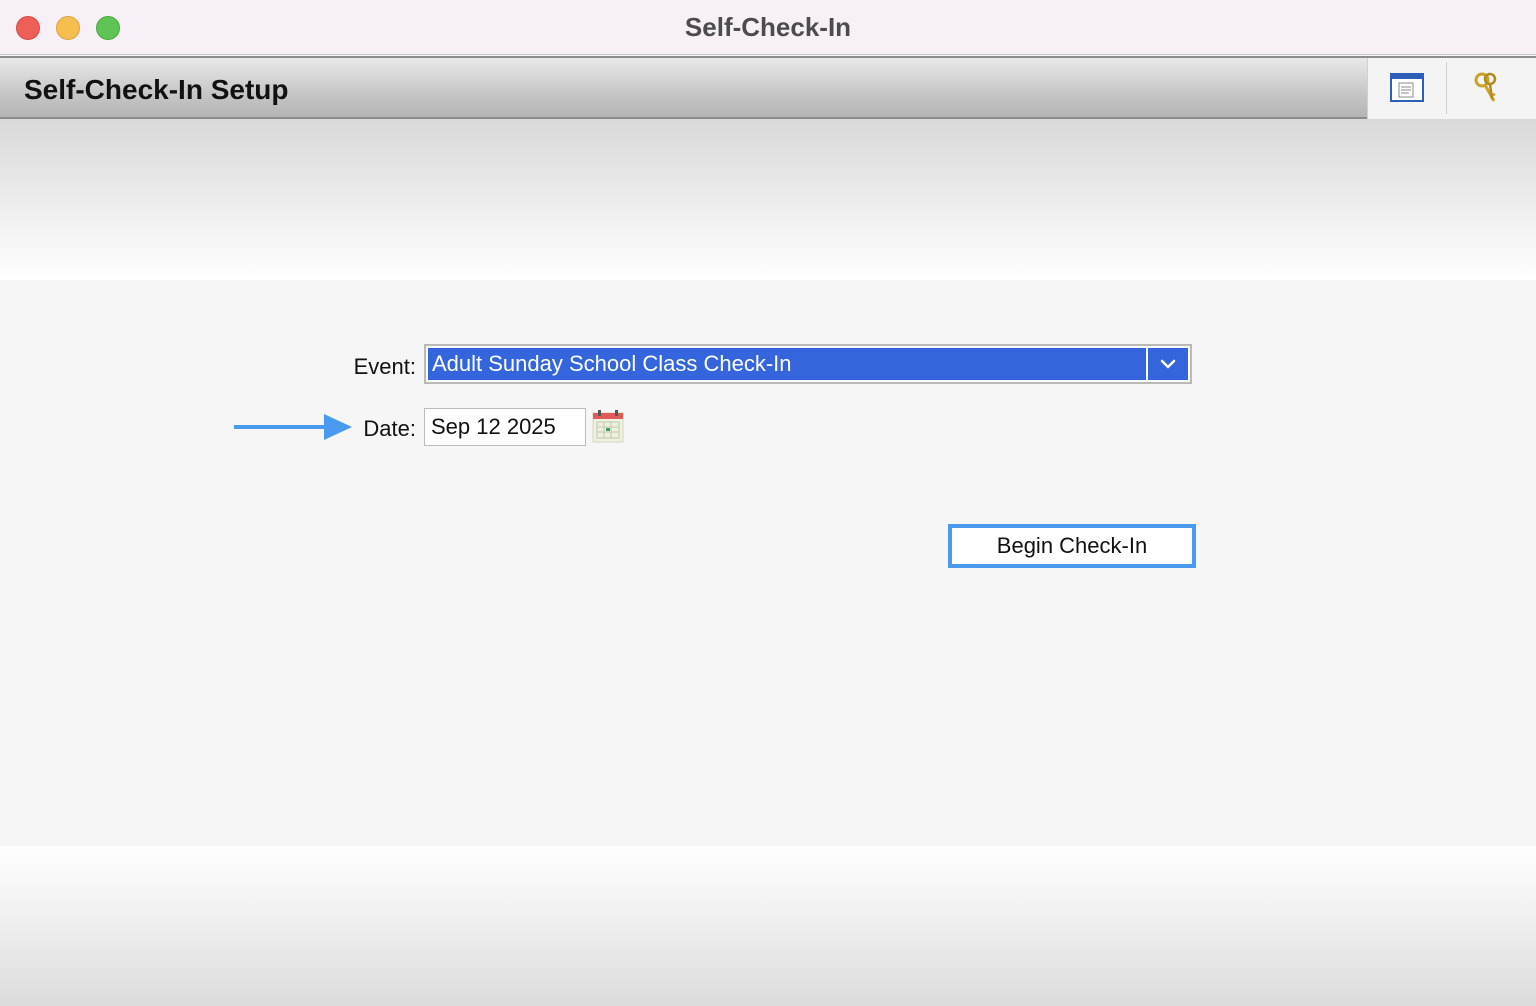 Image resolution: width=1536 pixels, height=1006 pixels. What do you see at coordinates (384, 366) in the screenshot?
I see `event-label: Event:` at bounding box center [384, 366].